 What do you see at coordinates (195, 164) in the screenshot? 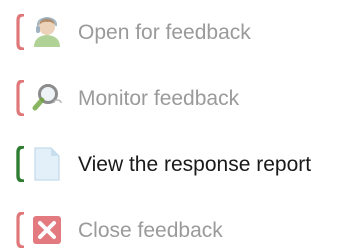
I see `menu-item-label: View the response report` at bounding box center [195, 164].